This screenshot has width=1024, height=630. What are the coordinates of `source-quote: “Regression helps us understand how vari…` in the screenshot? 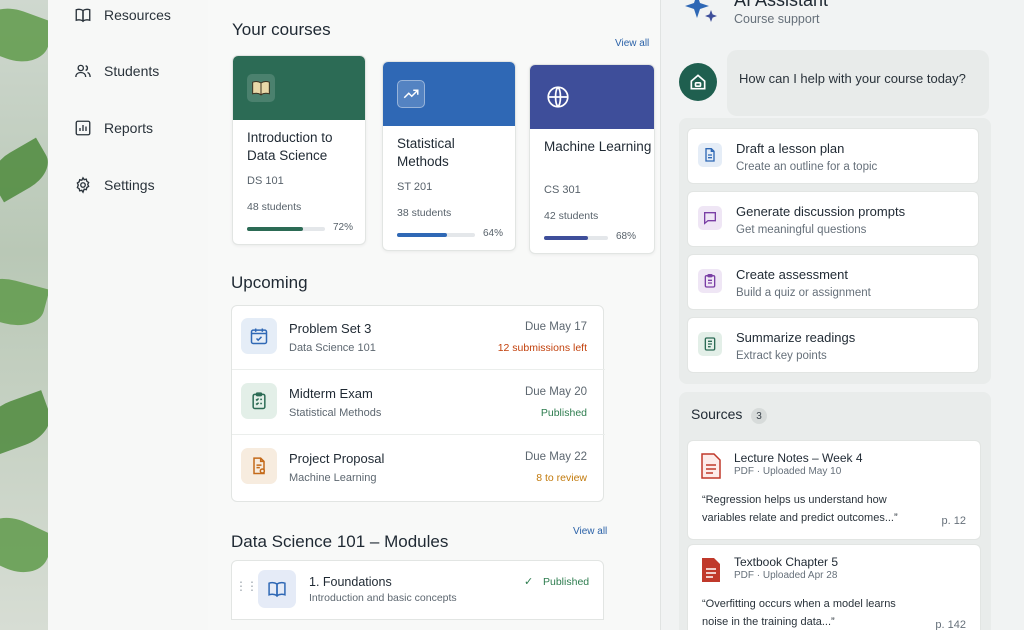 It's located at (800, 509).